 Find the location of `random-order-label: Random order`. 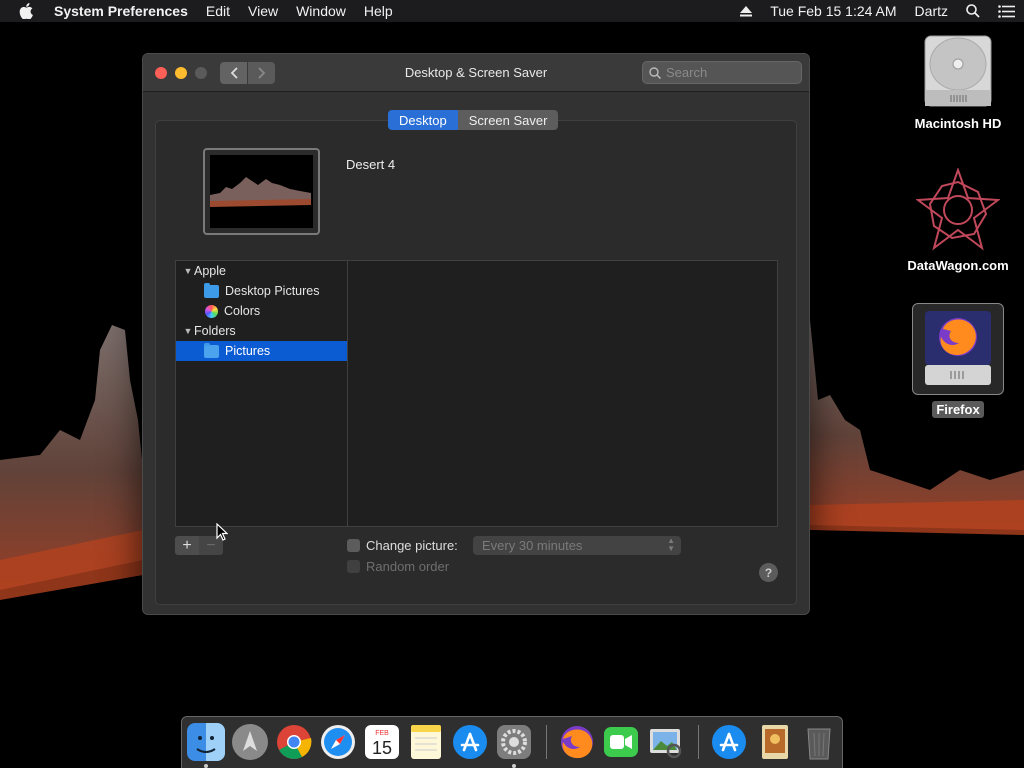

random-order-label: Random order is located at coordinates (408, 566).